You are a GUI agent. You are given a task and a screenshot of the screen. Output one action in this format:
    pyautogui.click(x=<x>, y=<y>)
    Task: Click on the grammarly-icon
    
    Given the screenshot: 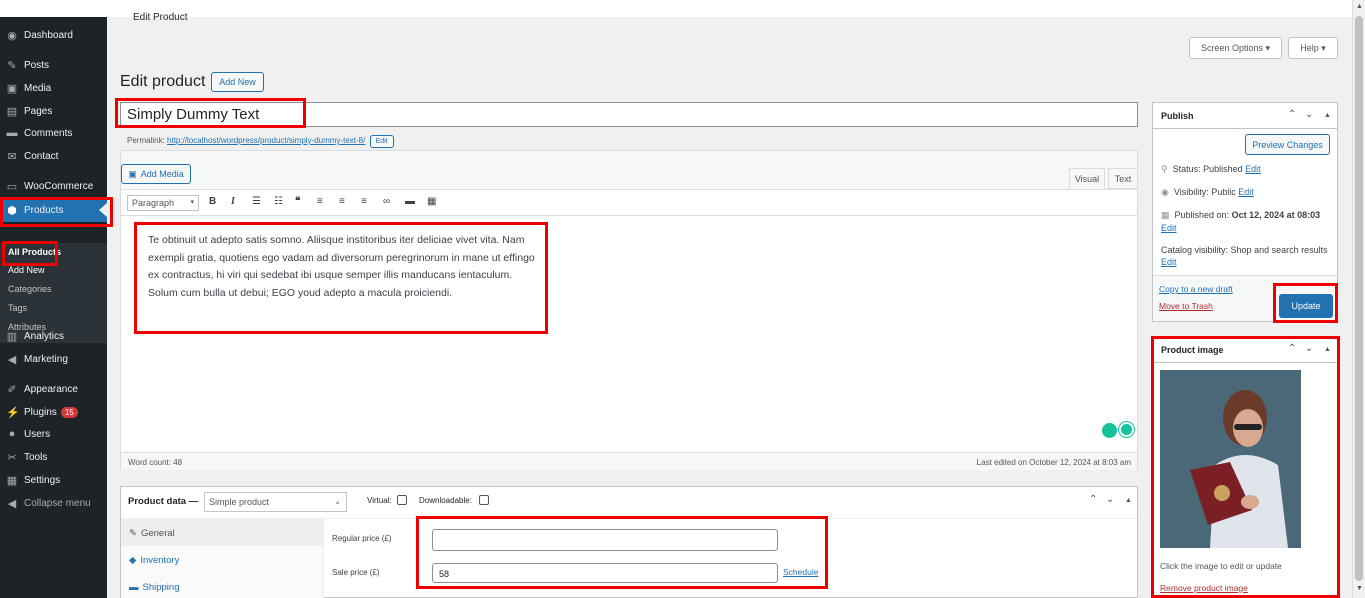 What is the action you would take?
    pyautogui.click(x=1126, y=429)
    